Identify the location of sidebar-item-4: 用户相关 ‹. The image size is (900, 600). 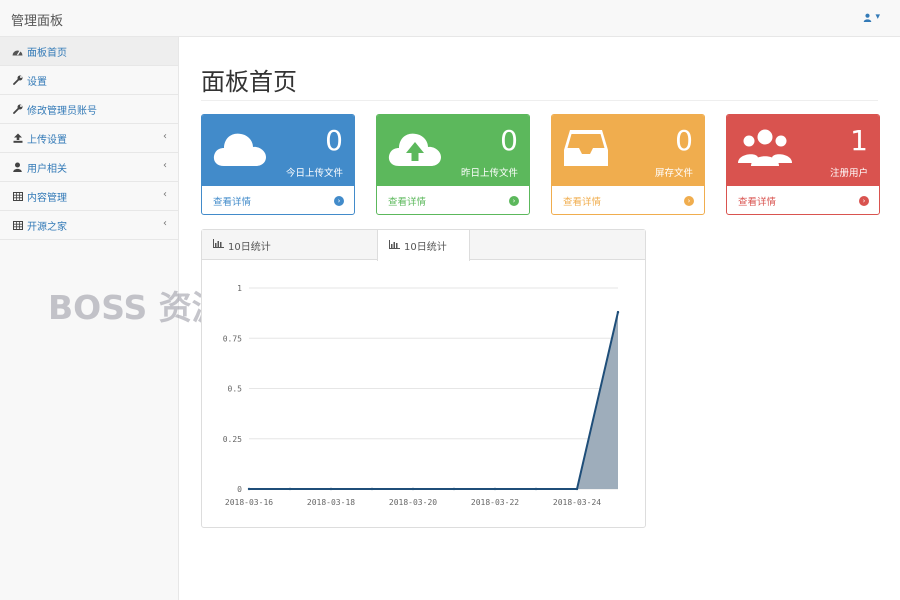
(89, 167).